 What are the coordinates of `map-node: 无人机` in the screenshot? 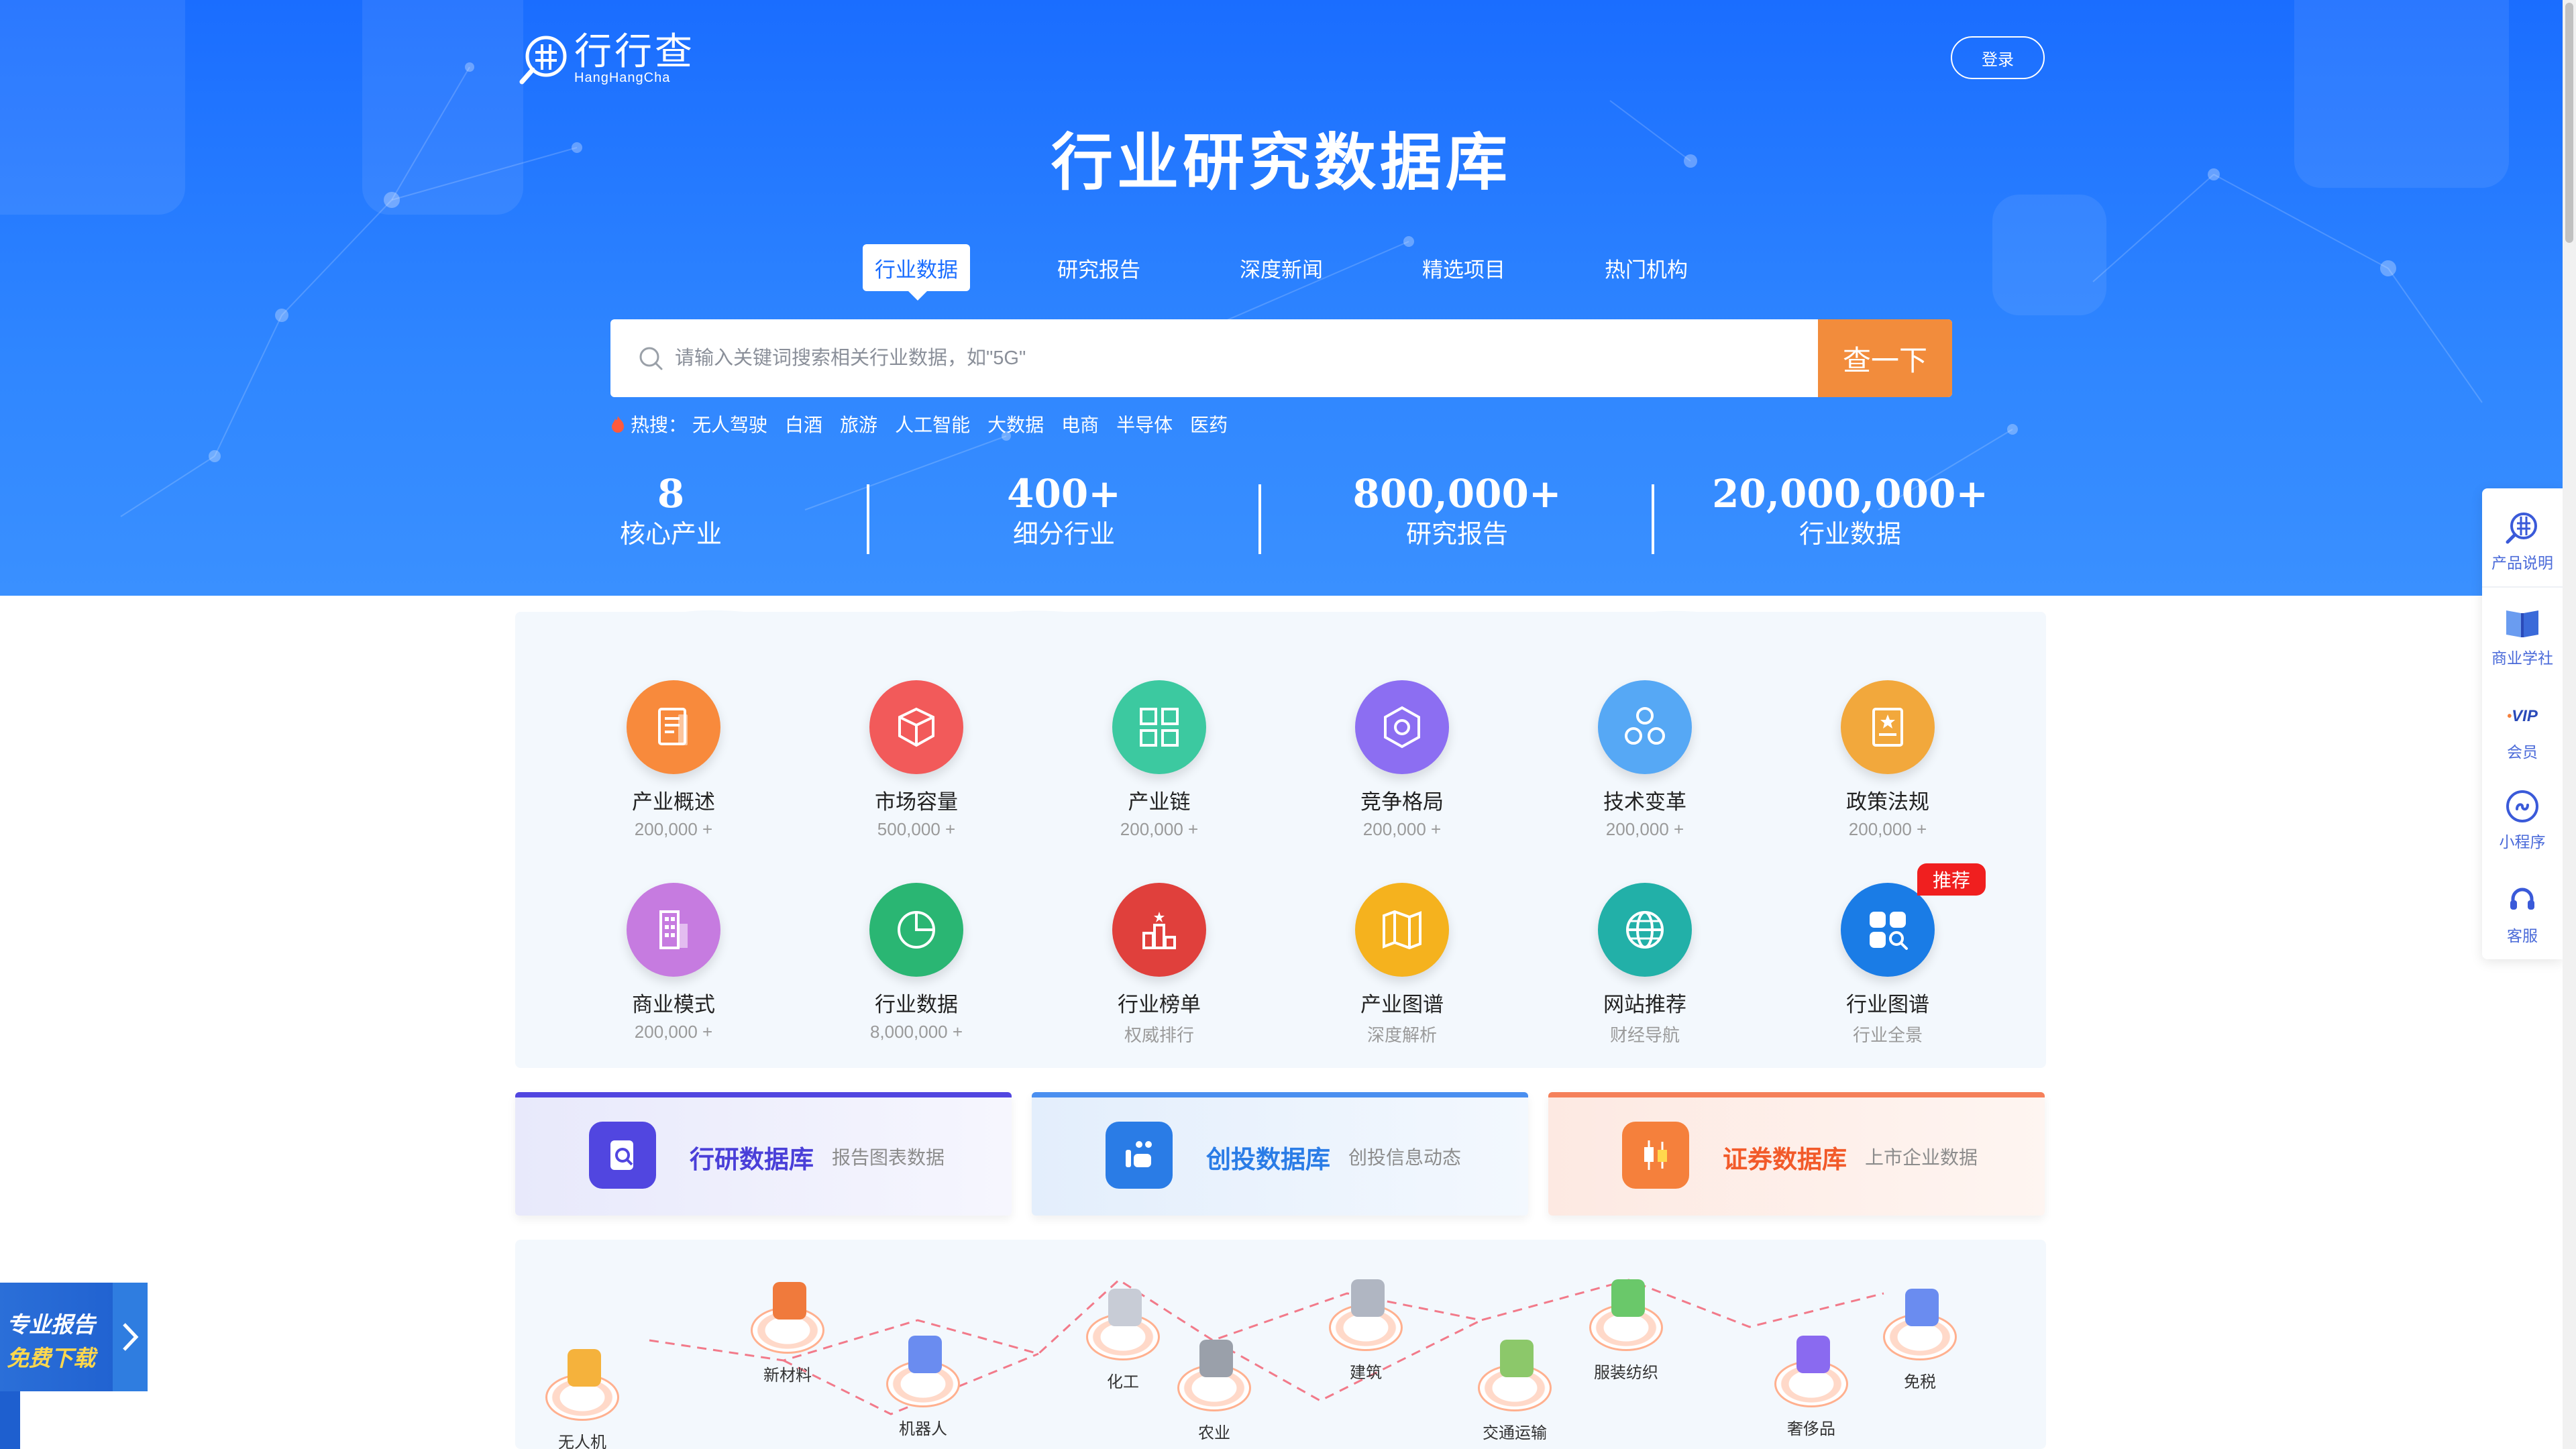 It's located at (582, 1399).